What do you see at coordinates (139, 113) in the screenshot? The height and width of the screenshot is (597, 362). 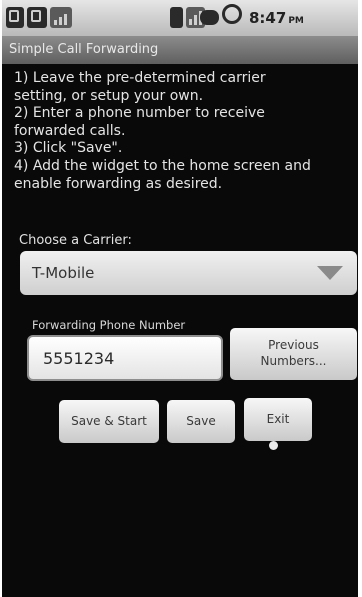 I see `instruction-line: 2) Enter a phone number to receive` at bounding box center [139, 113].